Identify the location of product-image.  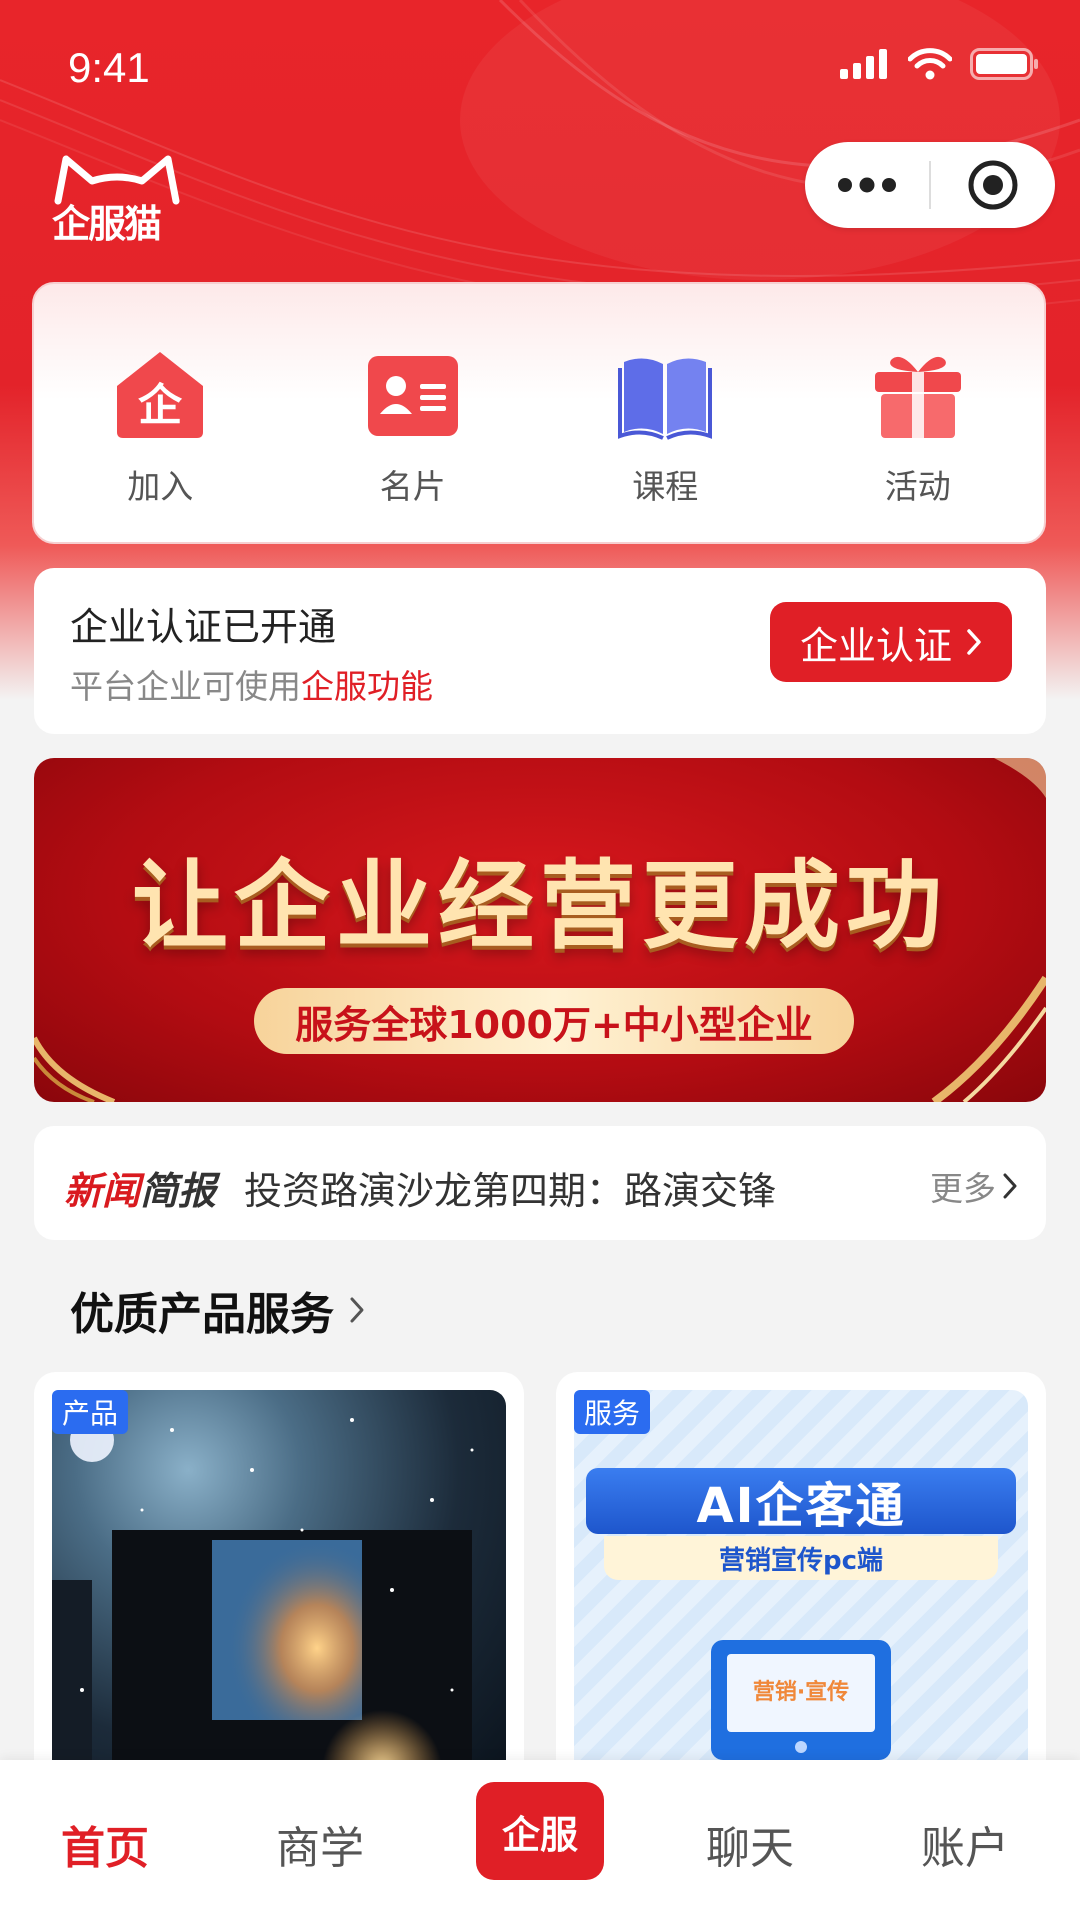
(279, 1590).